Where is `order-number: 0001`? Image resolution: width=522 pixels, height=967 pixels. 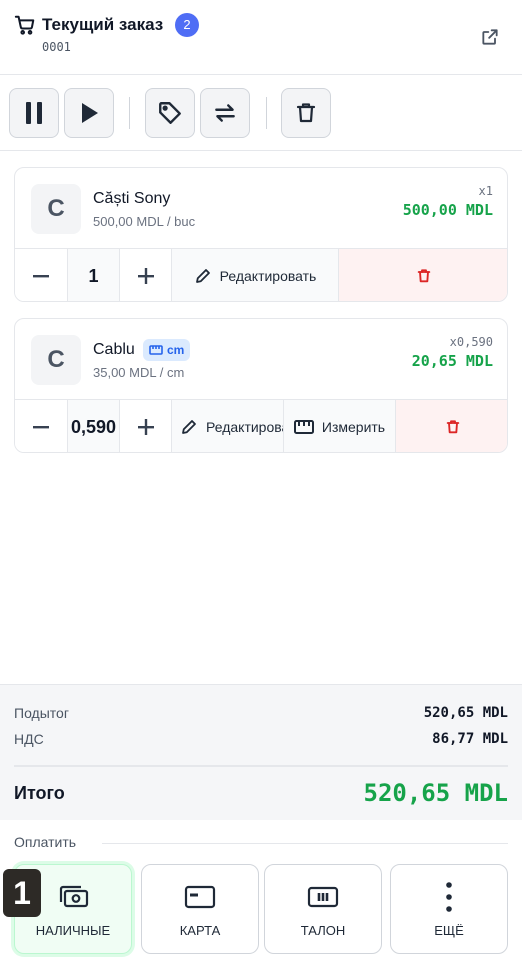
order-number: 0001 is located at coordinates (56, 47).